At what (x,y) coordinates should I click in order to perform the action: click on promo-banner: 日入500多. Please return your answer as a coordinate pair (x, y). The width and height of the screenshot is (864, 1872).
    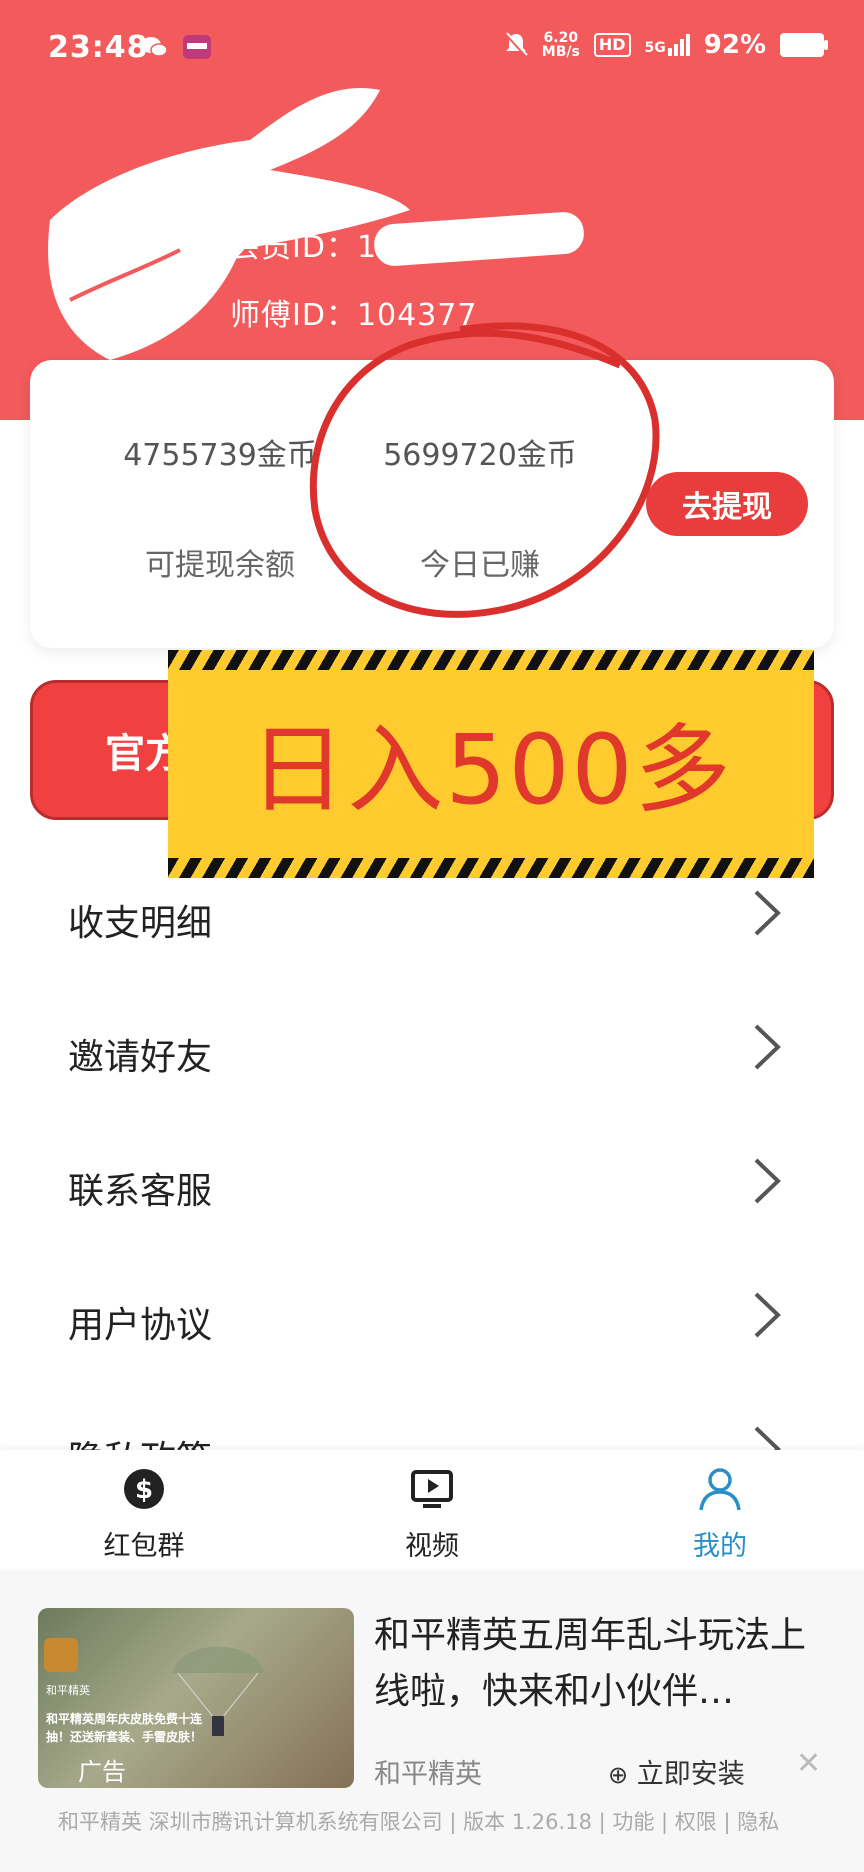
    Looking at the image, I should click on (491, 764).